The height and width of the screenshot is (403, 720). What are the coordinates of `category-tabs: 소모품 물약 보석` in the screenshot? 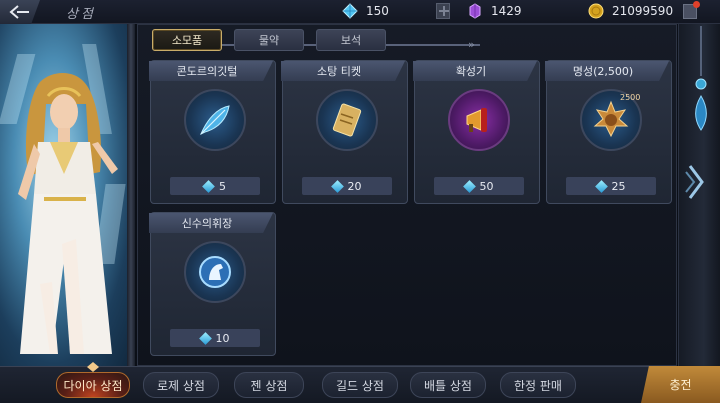 It's located at (269, 41).